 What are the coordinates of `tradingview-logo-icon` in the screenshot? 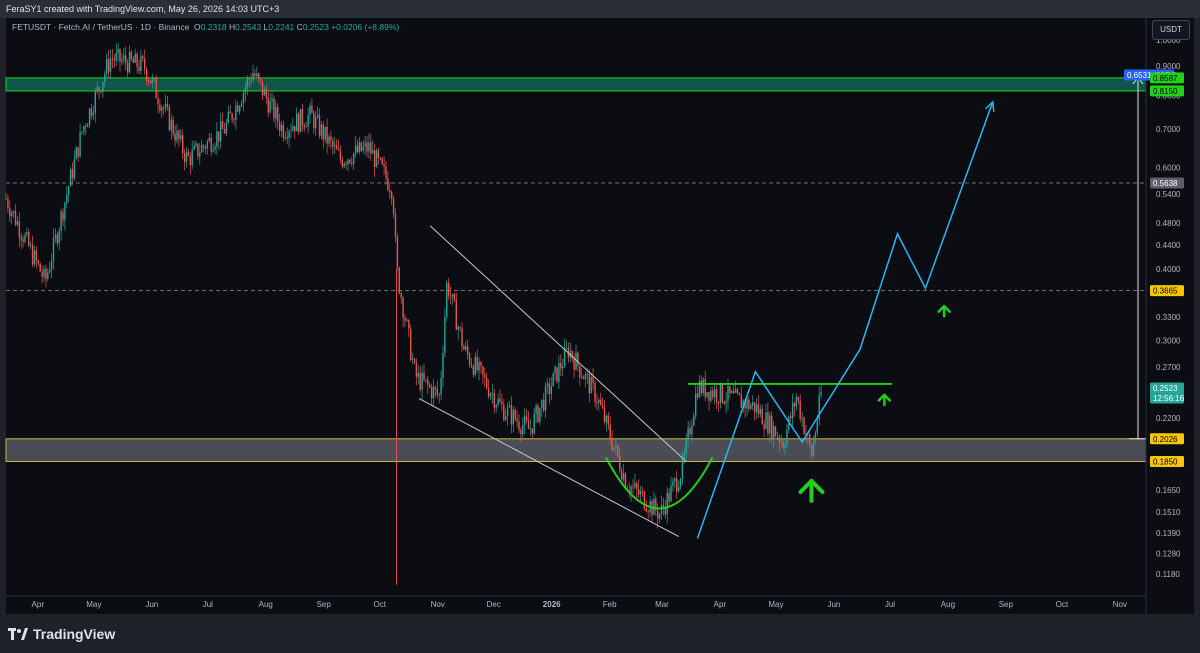 It's located at (18, 634).